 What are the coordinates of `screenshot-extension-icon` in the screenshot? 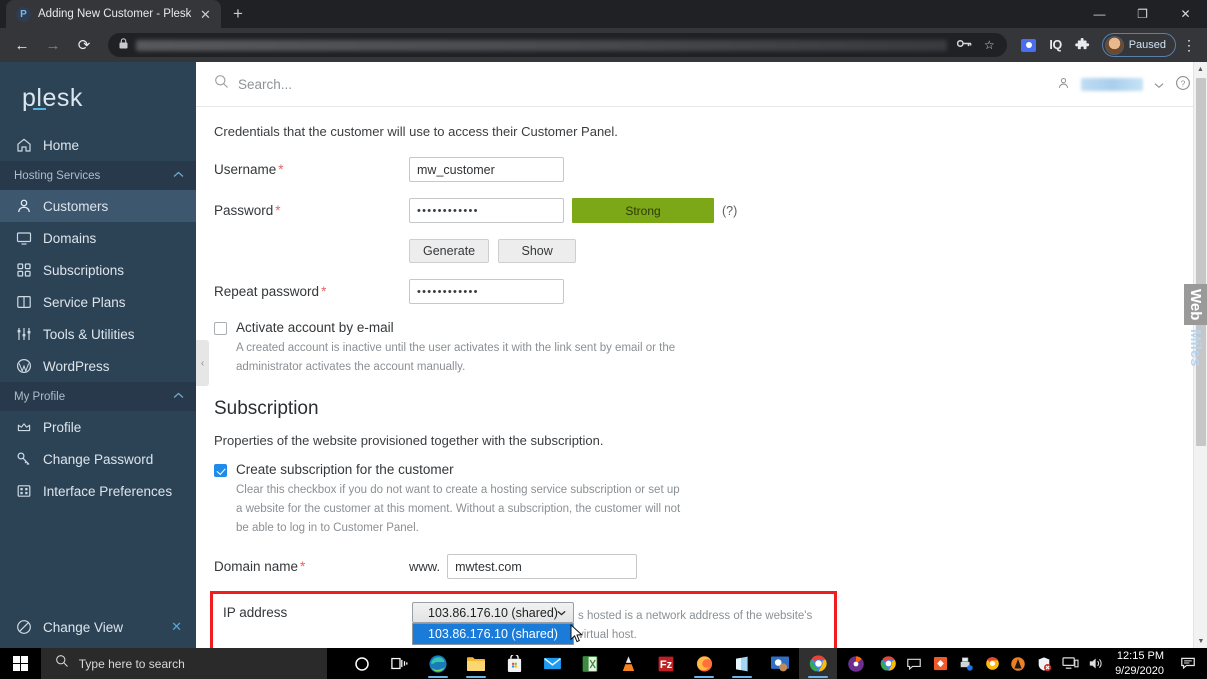 It's located at (1029, 45).